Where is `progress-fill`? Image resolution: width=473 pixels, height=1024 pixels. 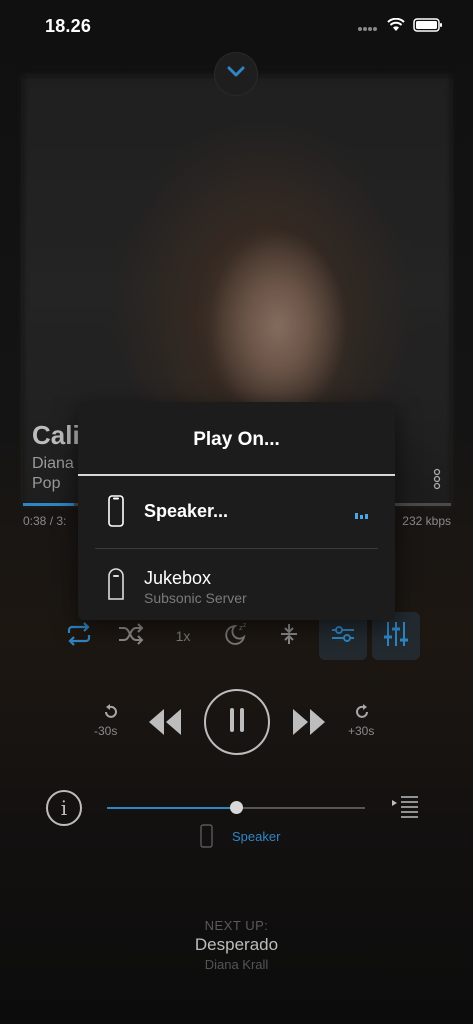 progress-fill is located at coordinates (48, 504).